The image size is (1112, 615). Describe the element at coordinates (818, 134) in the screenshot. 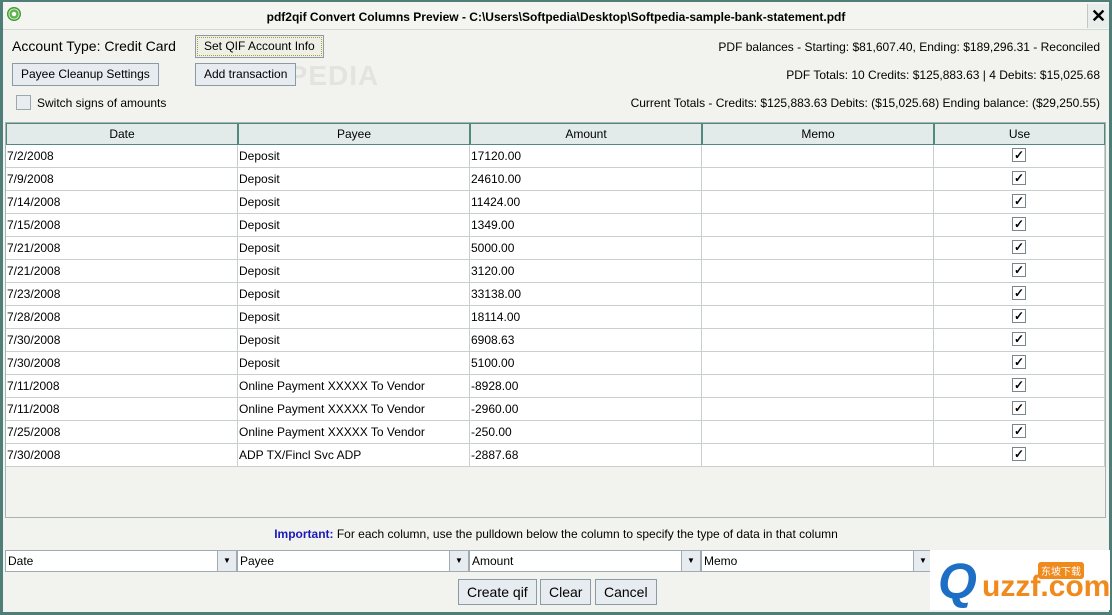

I see `column-header-memo: Memo` at that location.